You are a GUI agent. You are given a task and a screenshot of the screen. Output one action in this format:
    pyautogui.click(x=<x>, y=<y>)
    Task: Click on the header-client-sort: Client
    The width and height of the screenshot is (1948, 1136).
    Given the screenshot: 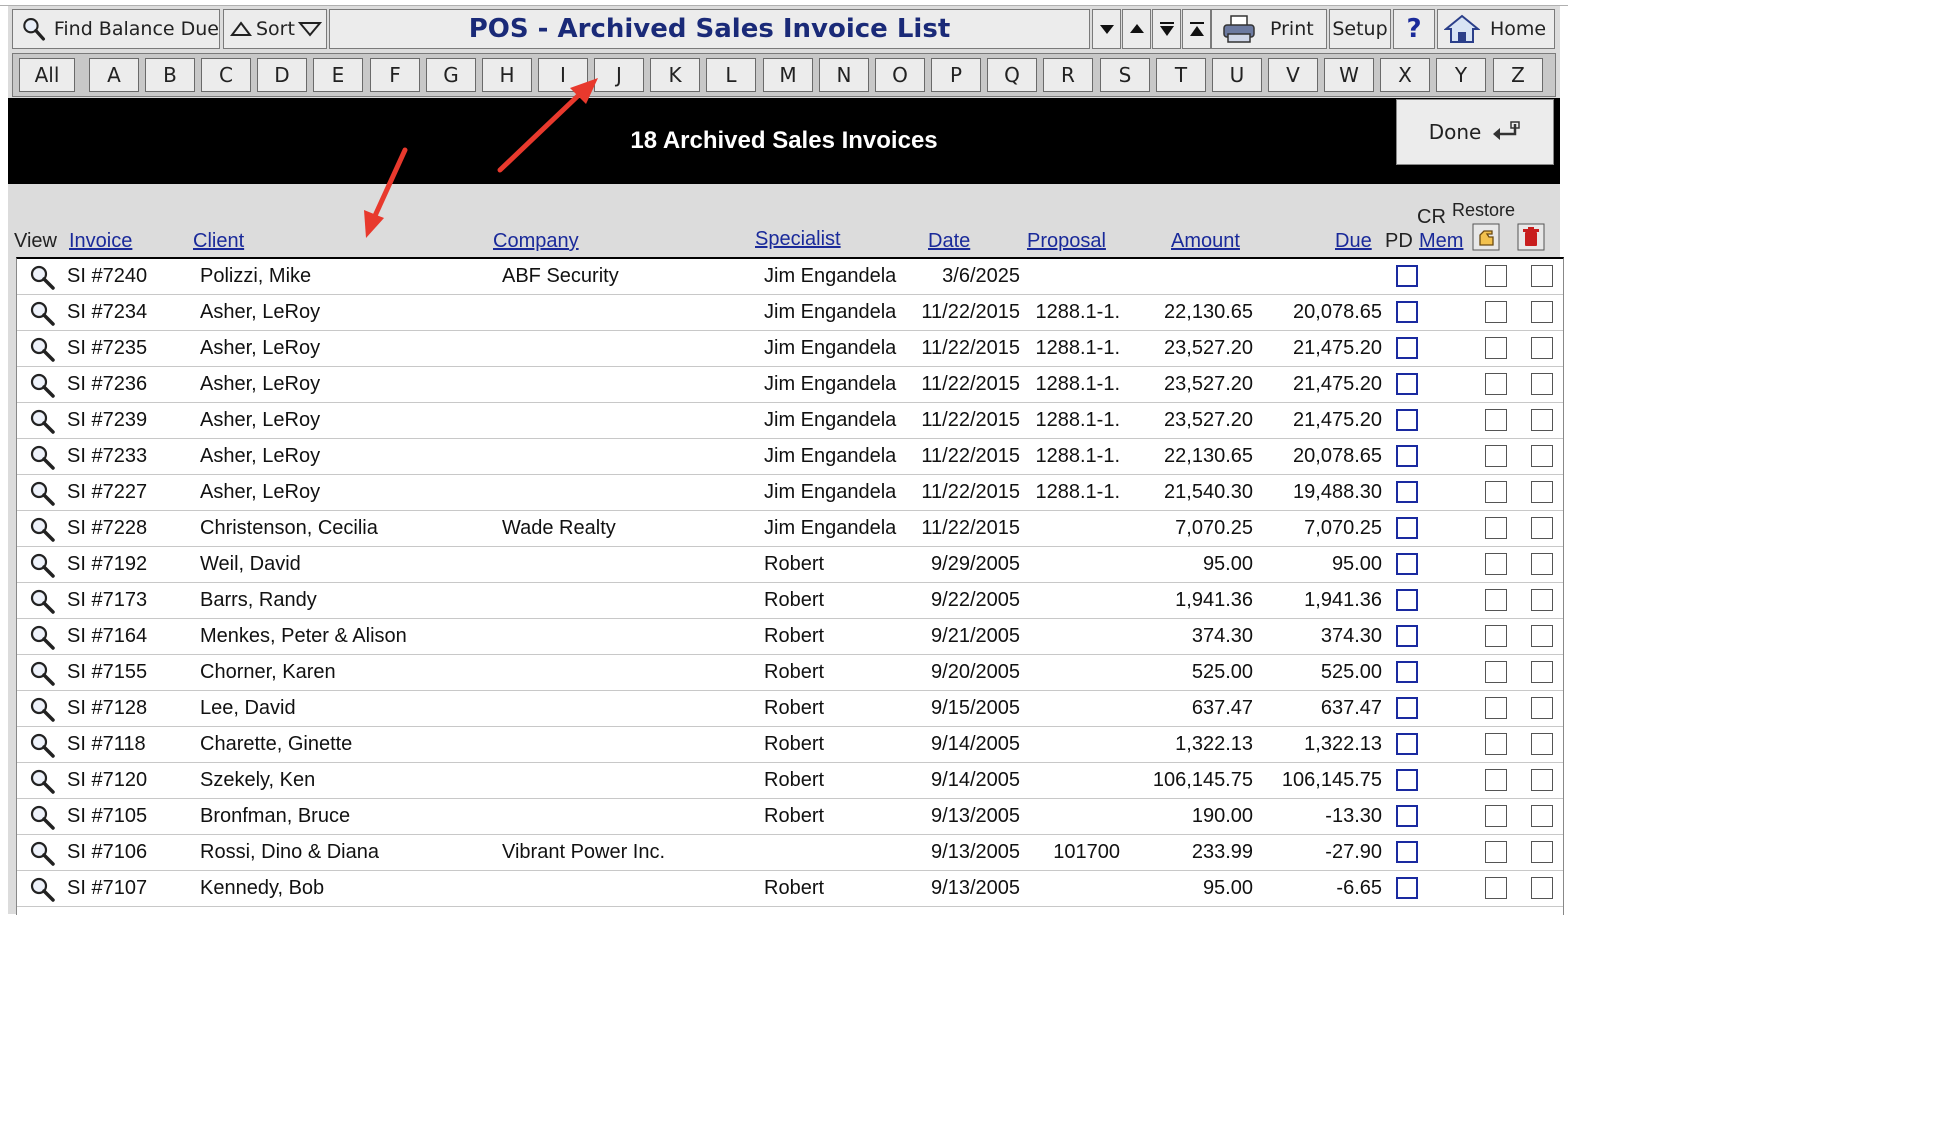 What is the action you would take?
    pyautogui.click(x=218, y=241)
    